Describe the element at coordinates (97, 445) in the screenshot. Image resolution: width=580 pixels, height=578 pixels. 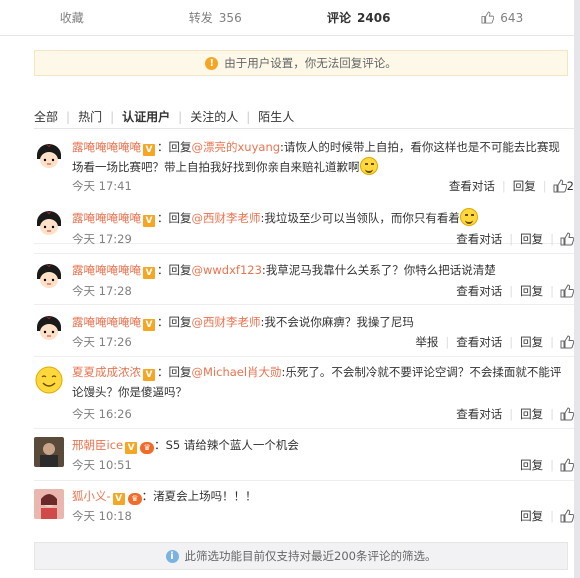
I see `username: 邢朝臣ice` at that location.